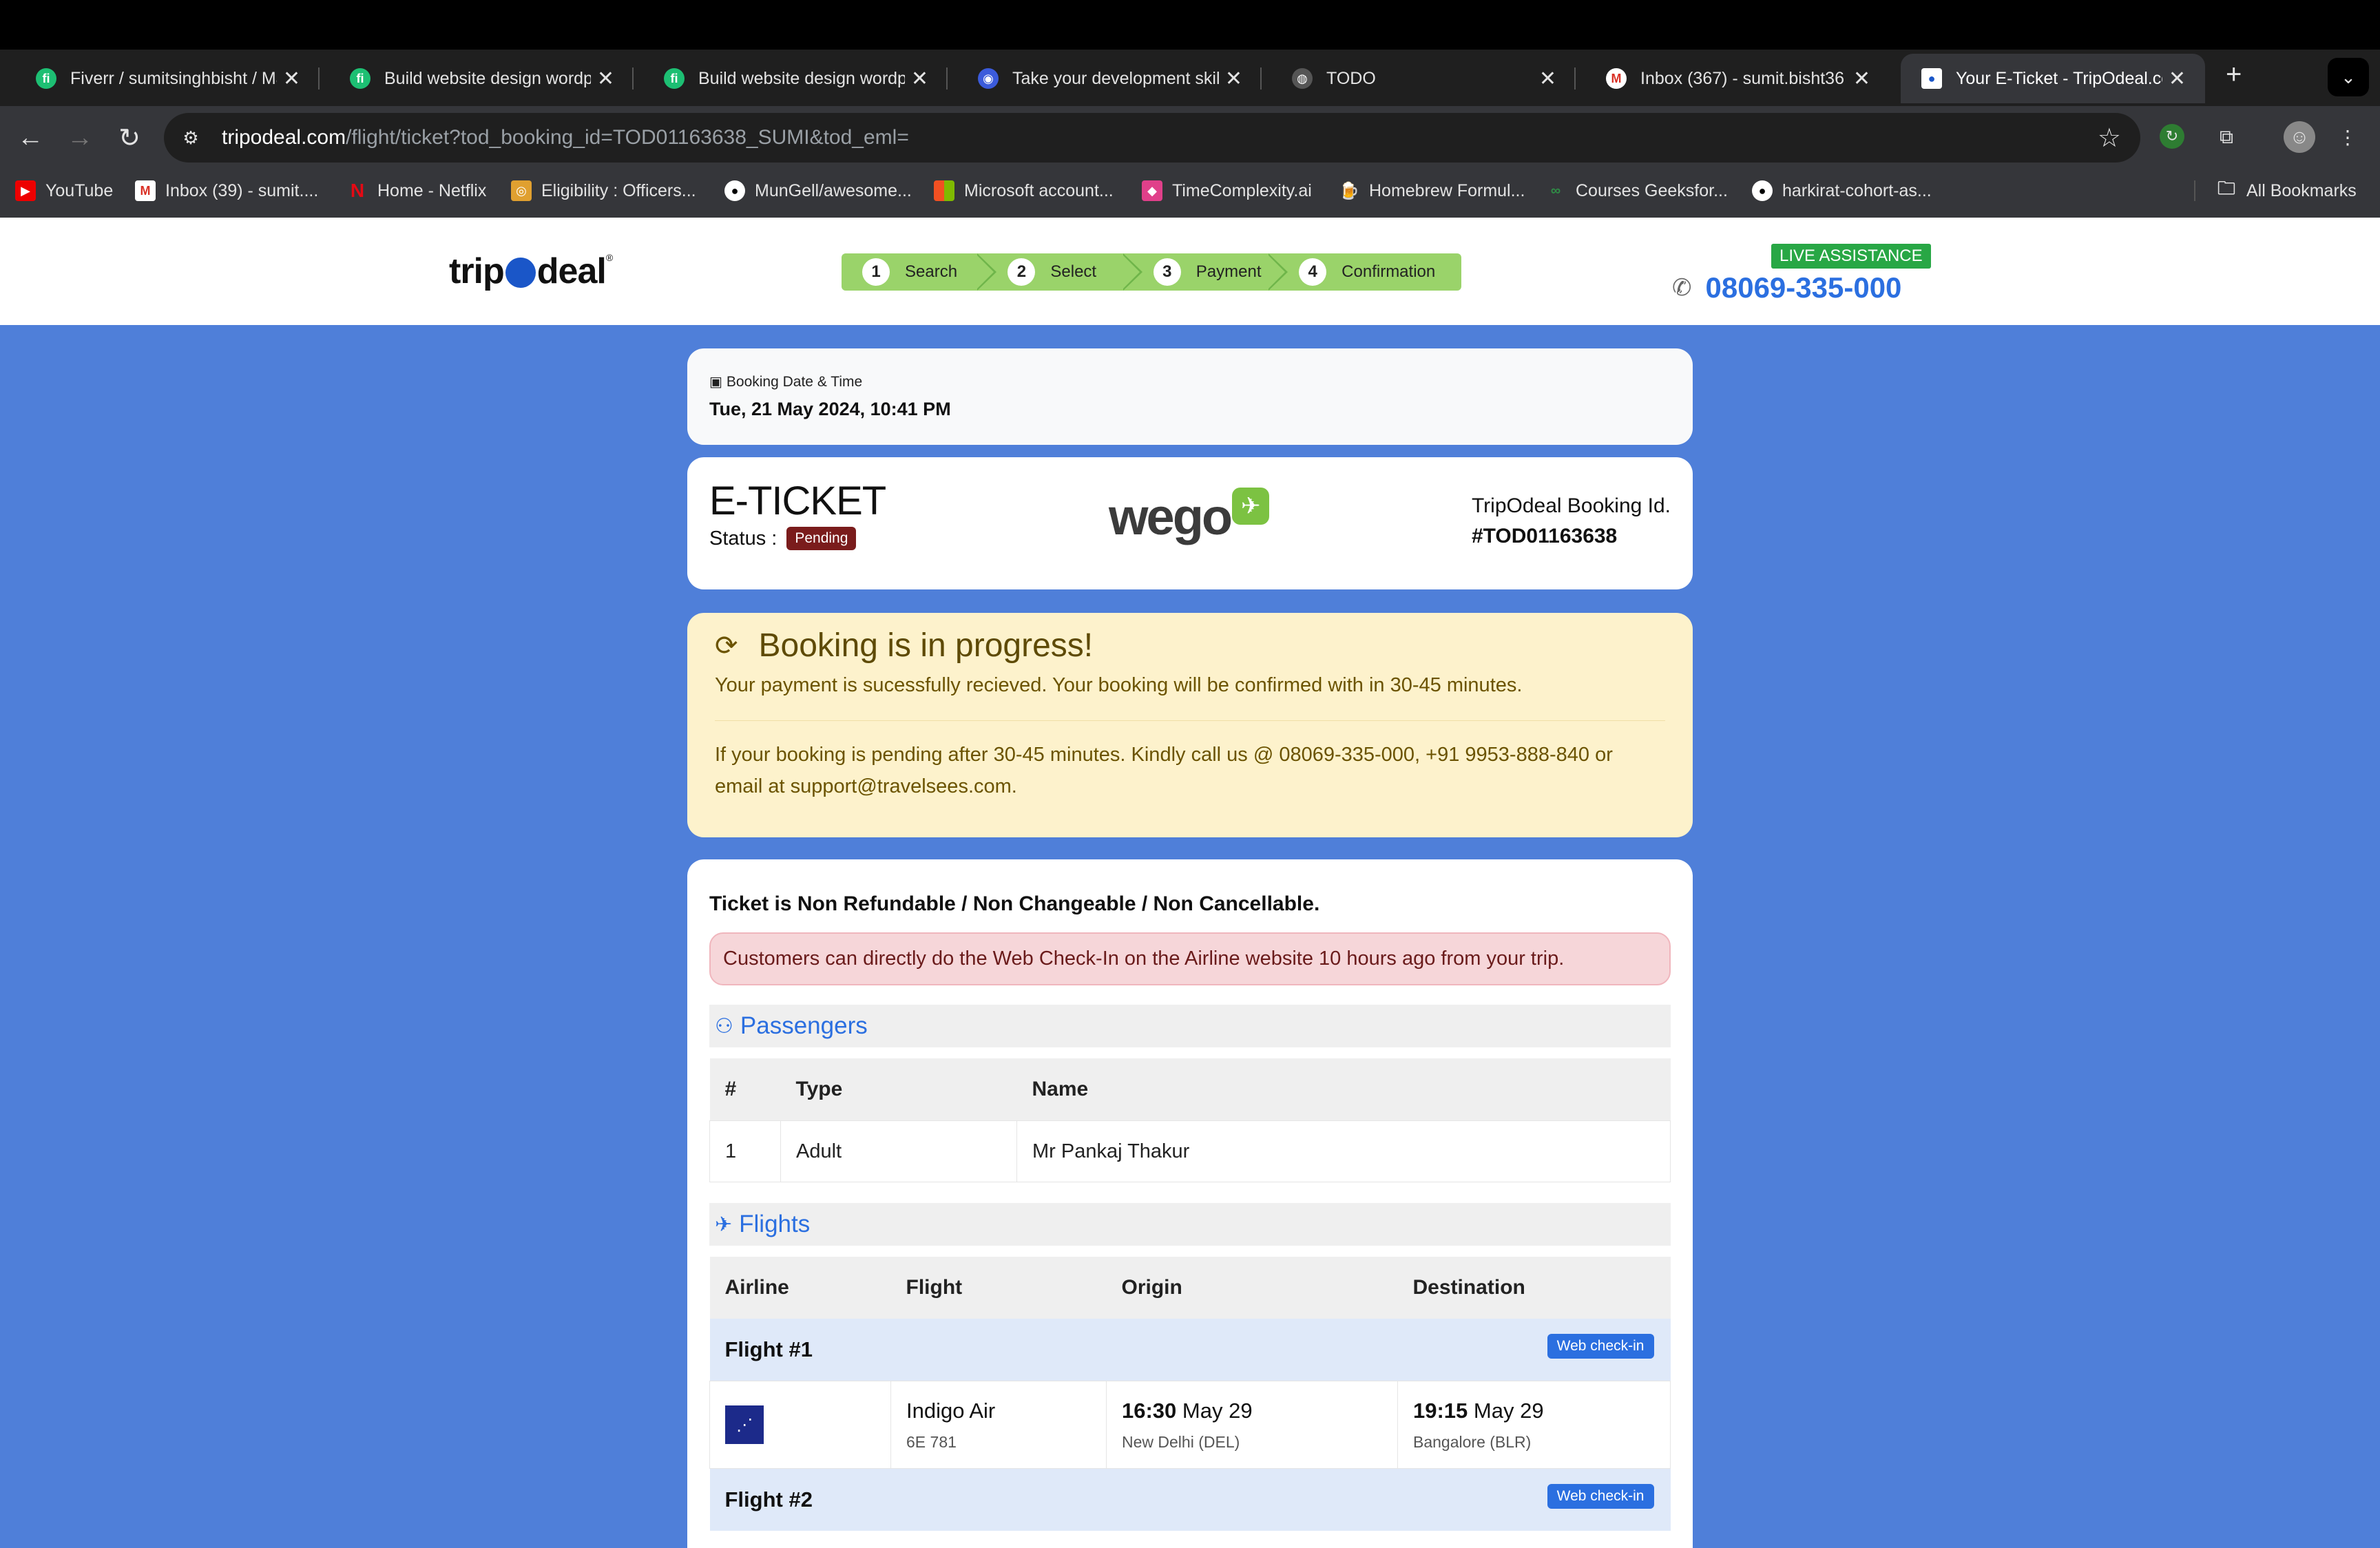 The image size is (2380, 1548). Describe the element at coordinates (931, 271) in the screenshot. I see `step-label: Search` at that location.